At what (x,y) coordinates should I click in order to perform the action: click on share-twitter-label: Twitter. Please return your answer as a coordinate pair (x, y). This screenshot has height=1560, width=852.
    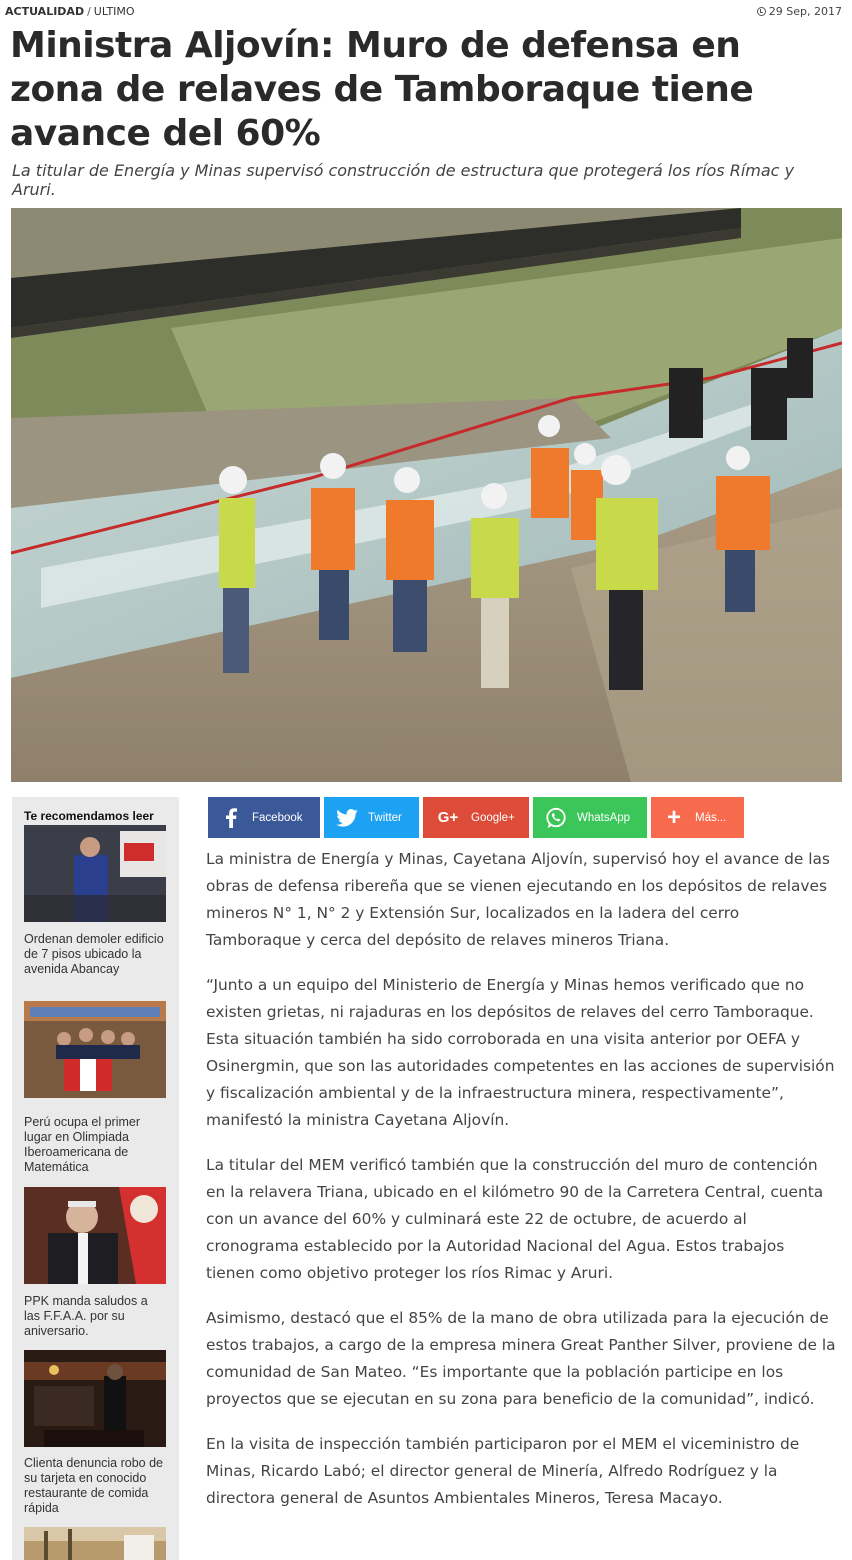
    Looking at the image, I should click on (385, 817).